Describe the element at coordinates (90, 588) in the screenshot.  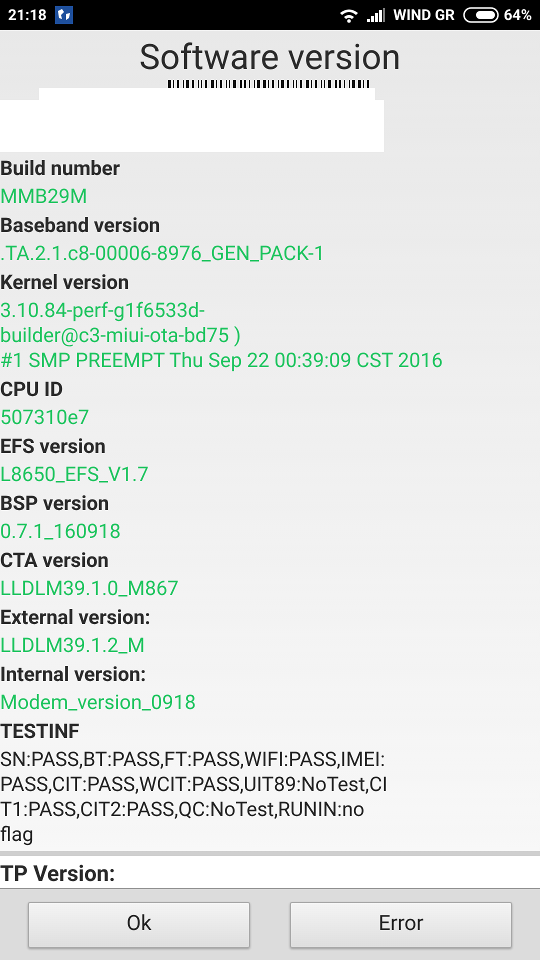
I see `field-value: LLDLM39.1.0_M867` at that location.